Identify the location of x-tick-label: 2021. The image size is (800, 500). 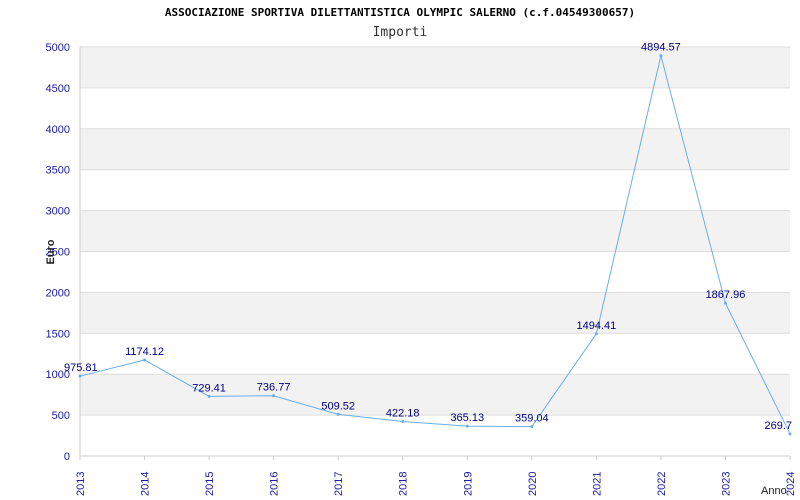
(597, 484).